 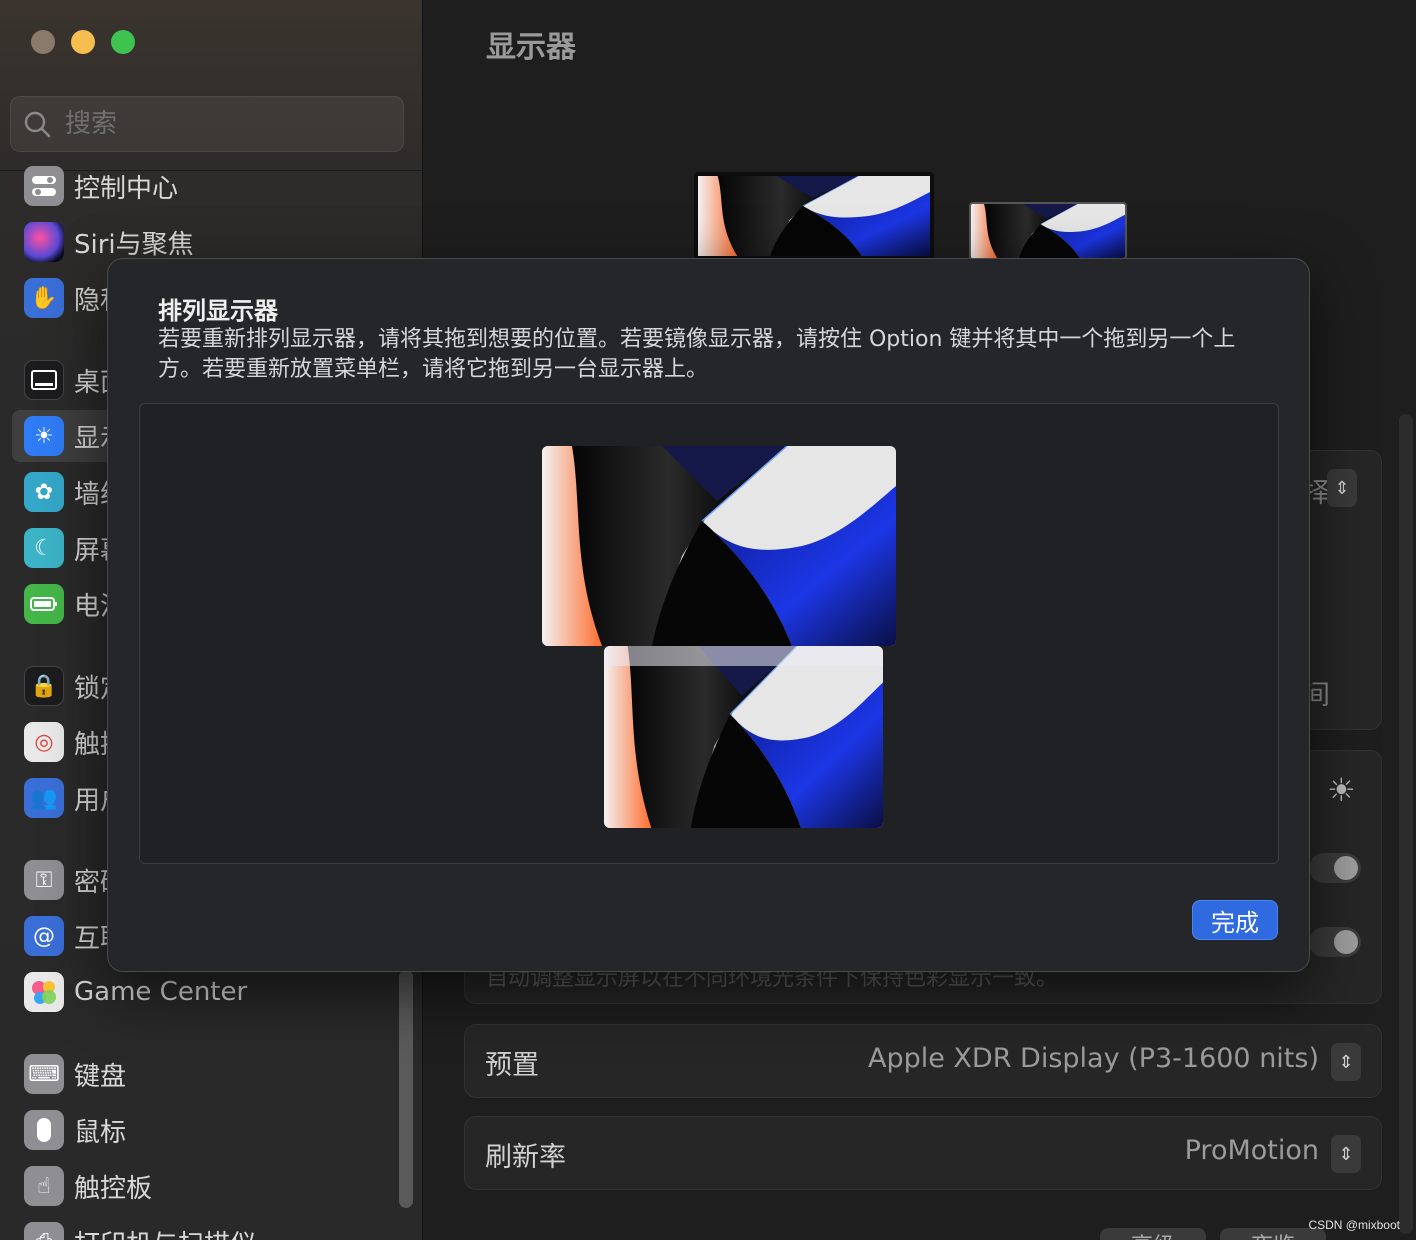 I want to click on key-icon: ⚿, so click(x=44, y=880).